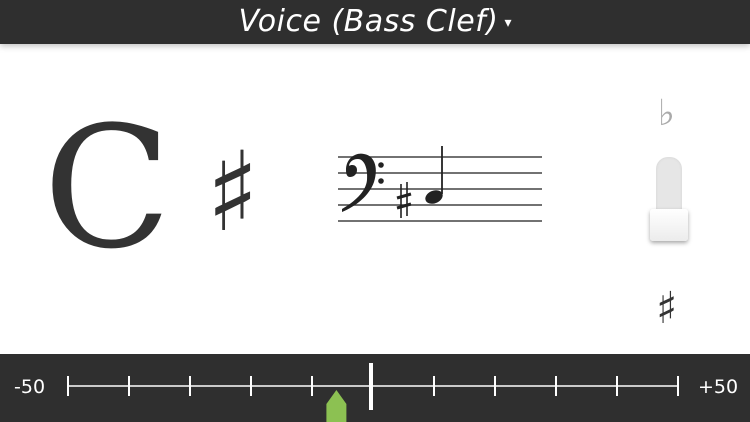  Describe the element at coordinates (666, 113) in the screenshot. I see `flat-icon: ♭` at that location.